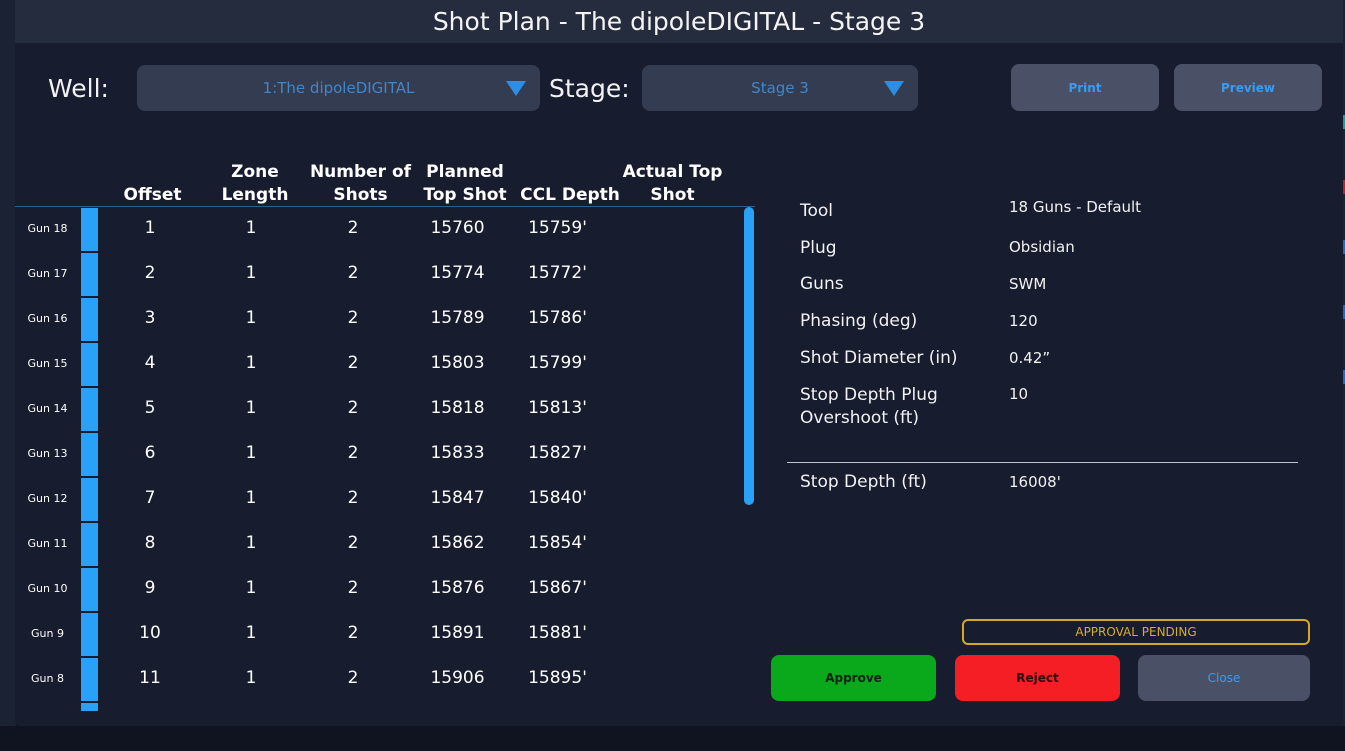 Image resolution: width=1345 pixels, height=751 pixels. I want to click on offset-cell: 6, so click(150, 453).